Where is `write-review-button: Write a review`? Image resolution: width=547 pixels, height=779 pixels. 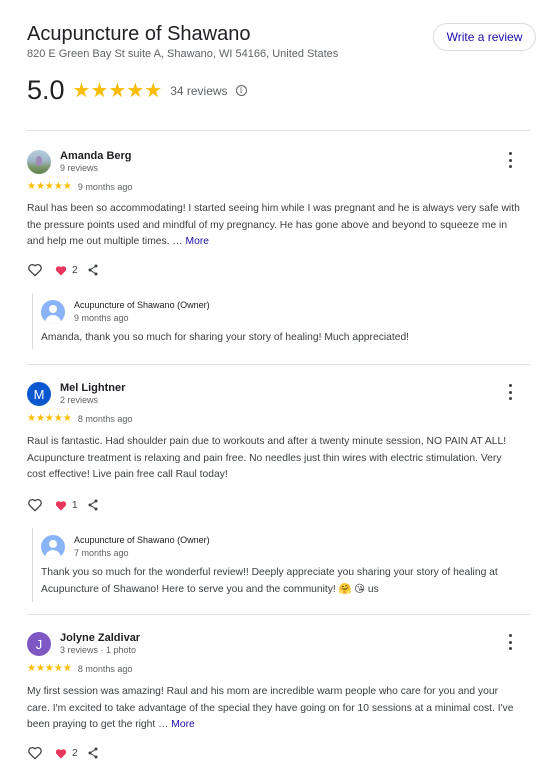 write-review-button: Write a review is located at coordinates (484, 37).